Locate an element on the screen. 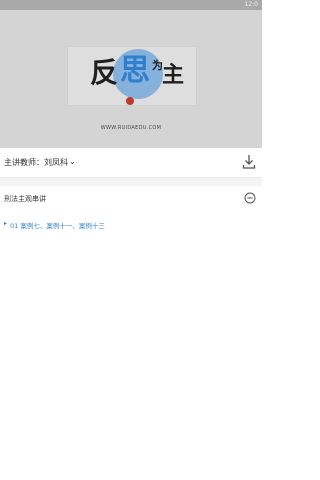 This screenshot has width=320, height=480. logo-char-2: 思 is located at coordinates (135, 70).